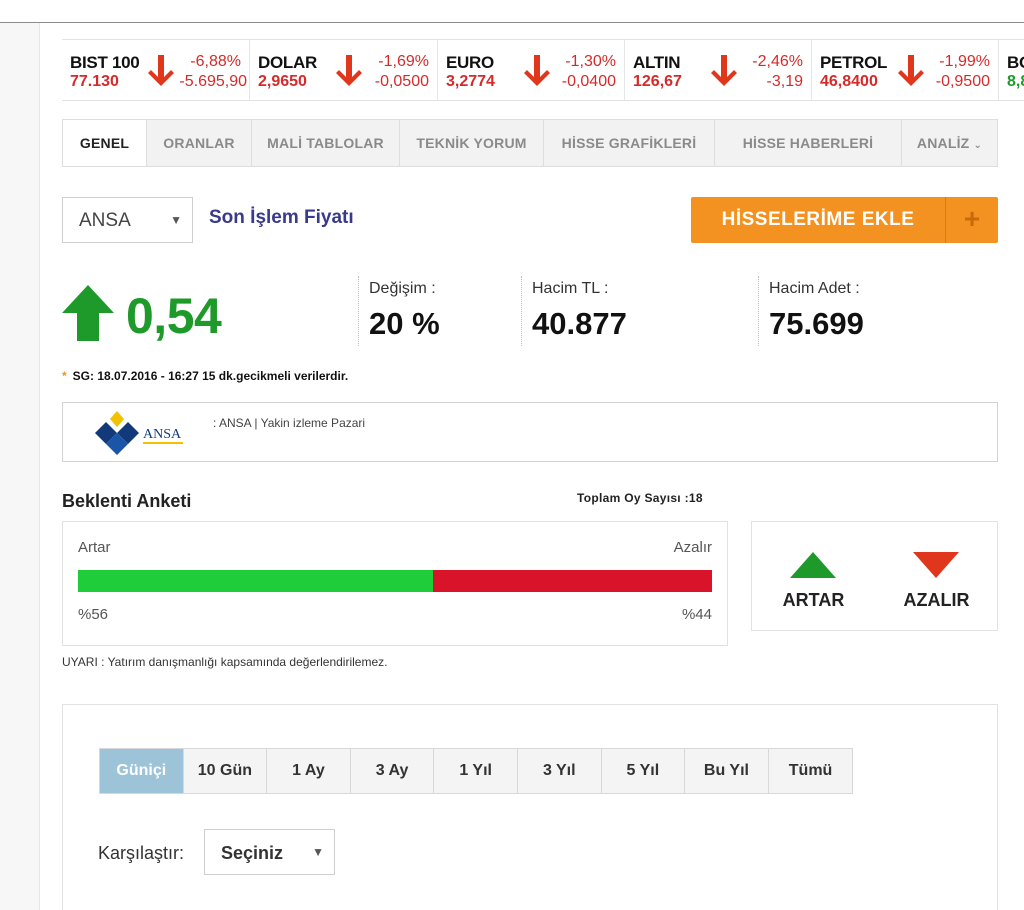  I want to click on last-price-label: Son İşlem Fiyatı, so click(281, 217).